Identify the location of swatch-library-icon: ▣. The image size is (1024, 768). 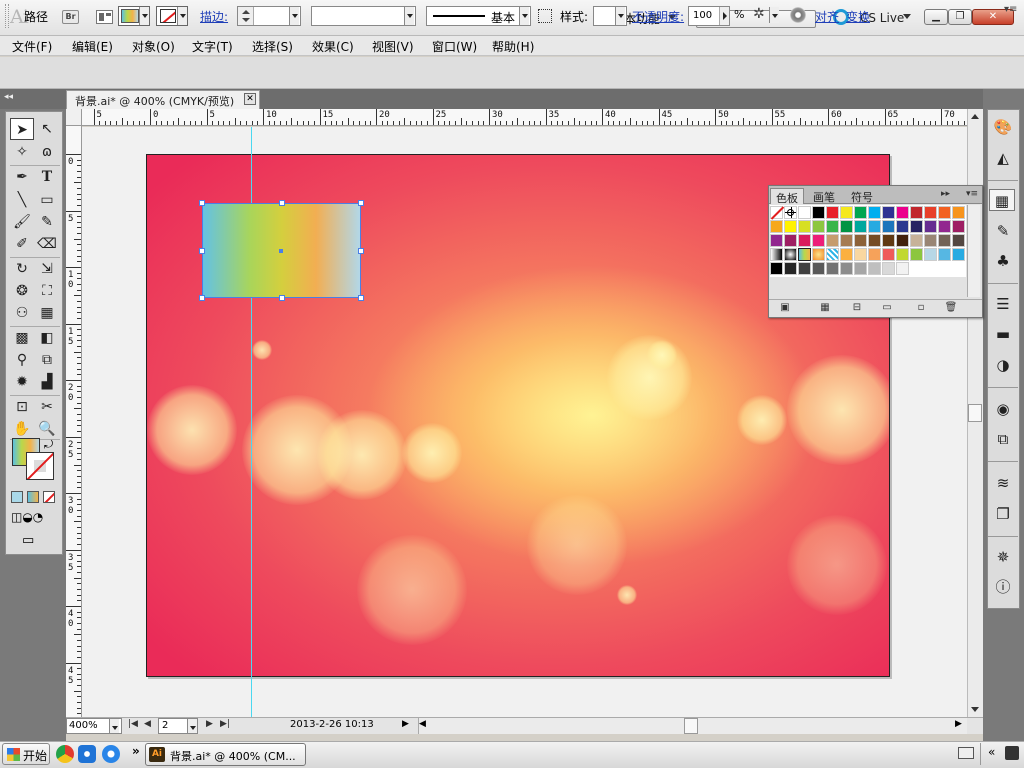
(785, 308).